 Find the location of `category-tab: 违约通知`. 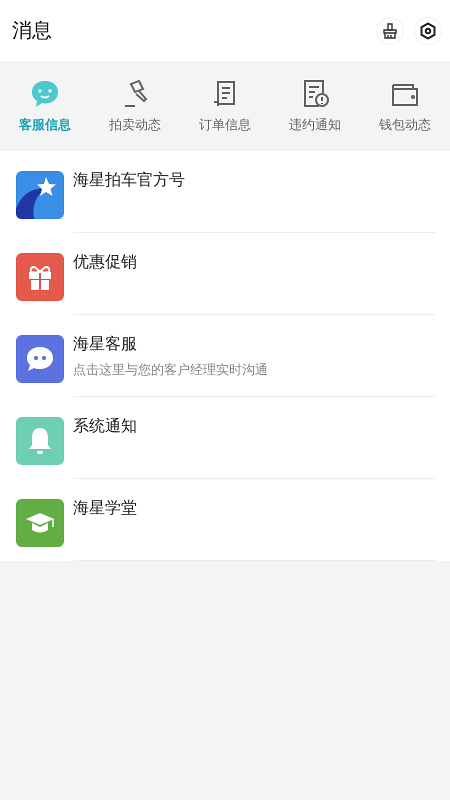

category-tab: 违约通知 is located at coordinates (315, 106).